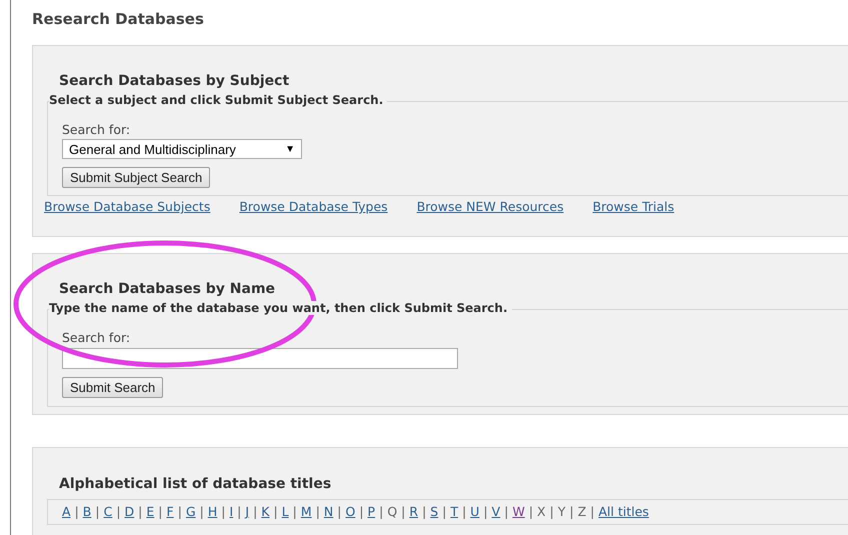 This screenshot has height=535, width=848. I want to click on letter-link: N, so click(329, 511).